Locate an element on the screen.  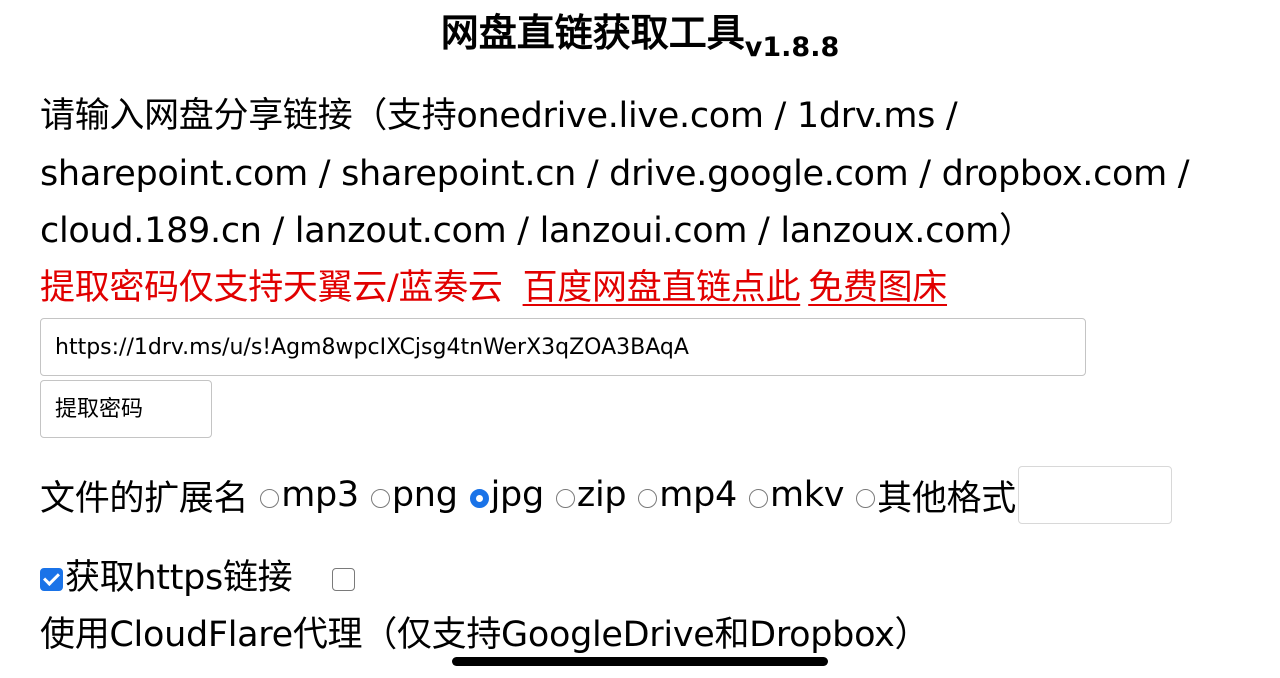
cloudflare-label: 使用CloudFlare代理（仅支持GoogleDrive和Dropbox） is located at coordinates (485, 635).